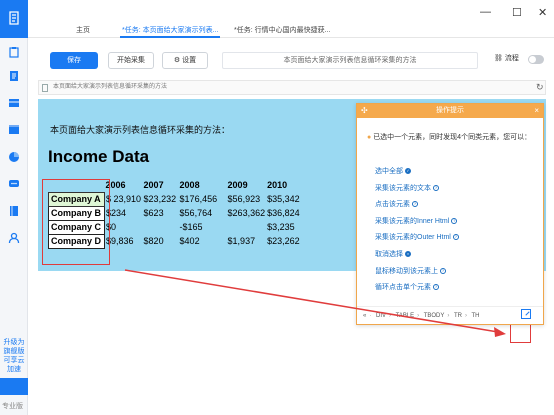 The width and height of the screenshot is (554, 415). Describe the element at coordinates (485, 12) in the screenshot. I see `minimize-button: —` at that location.